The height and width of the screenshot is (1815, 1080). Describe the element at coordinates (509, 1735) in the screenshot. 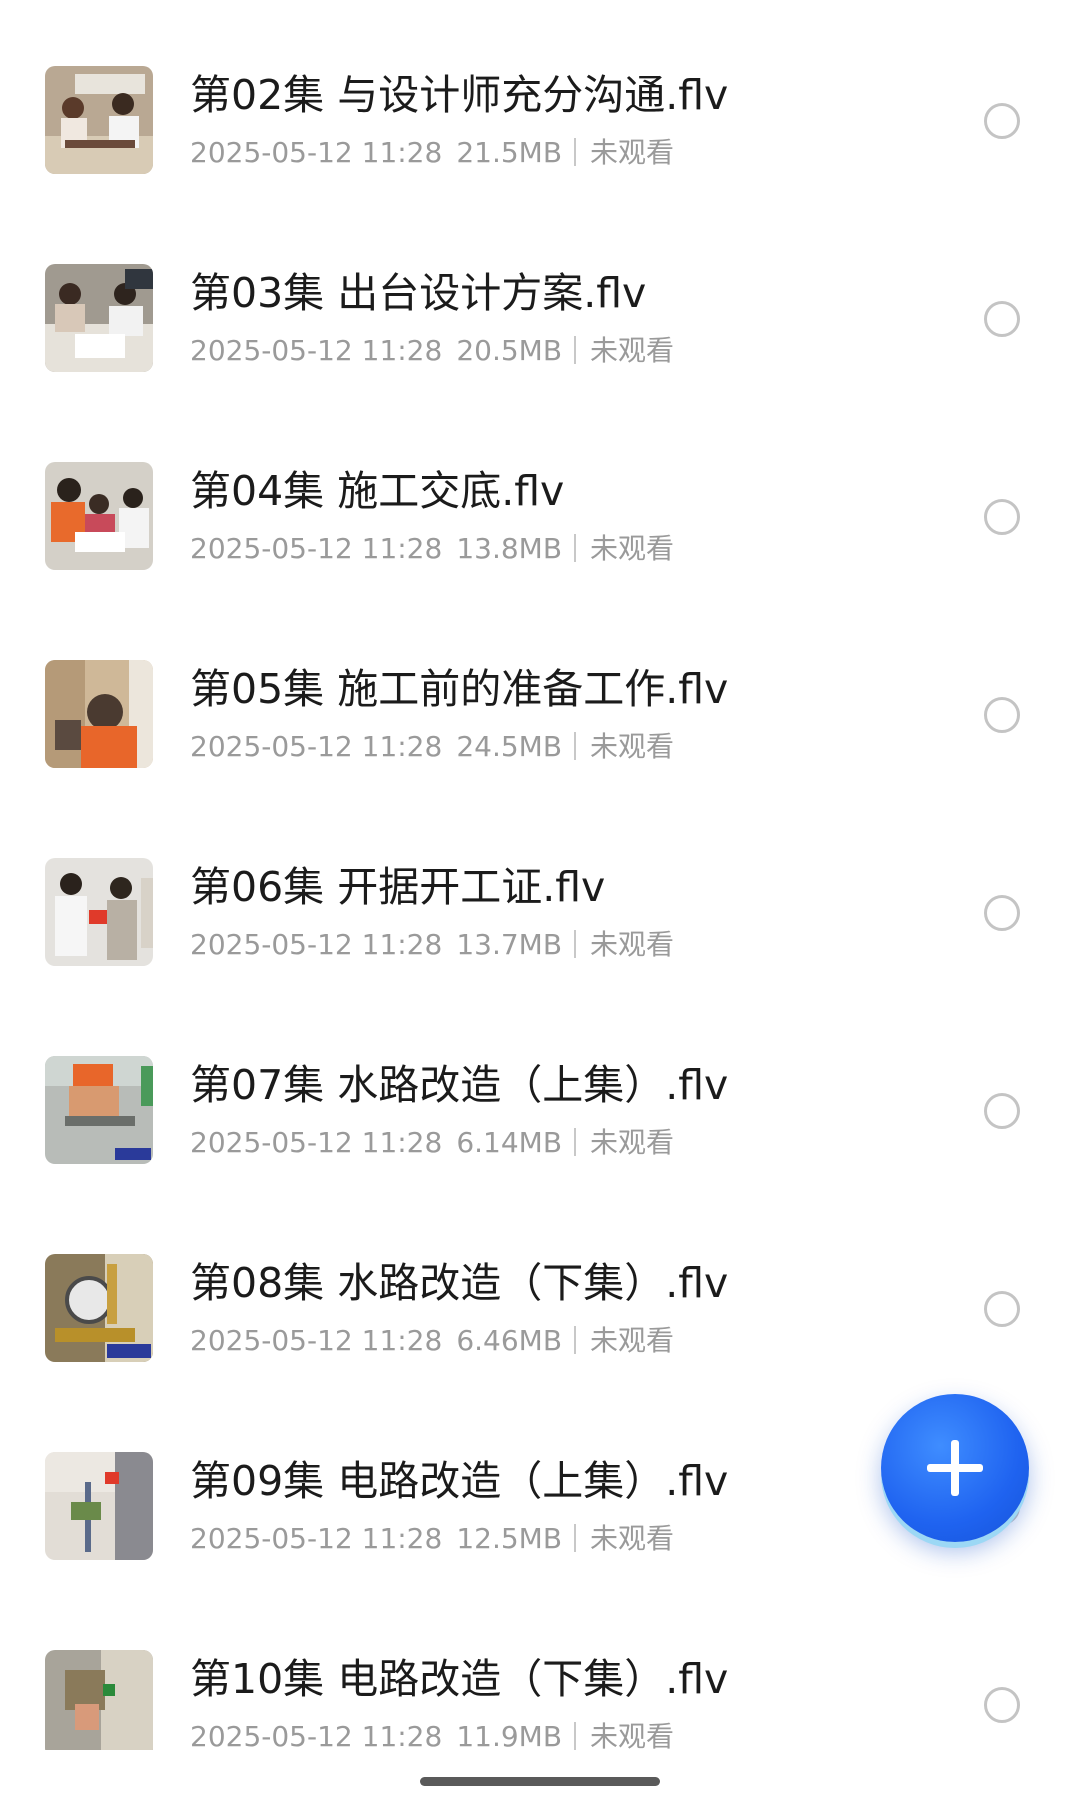

I see `file-size: 11.9MB` at that location.